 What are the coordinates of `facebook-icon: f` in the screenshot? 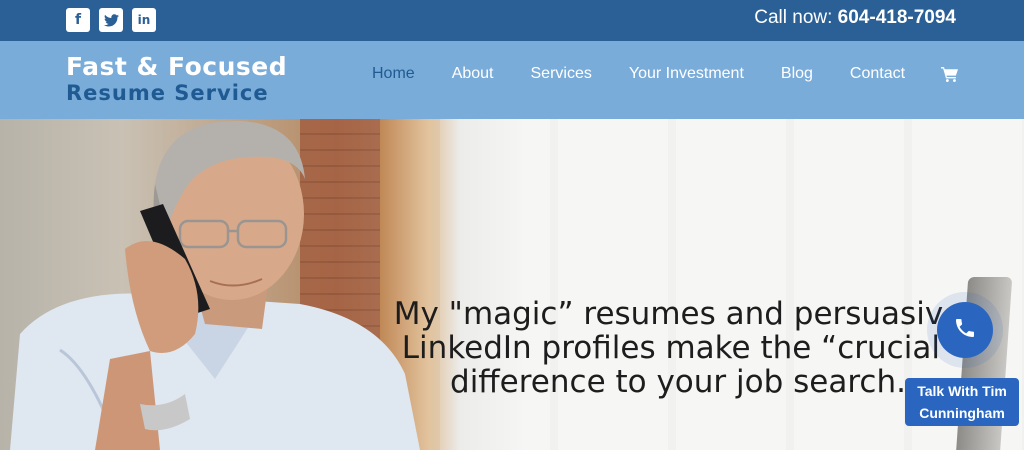 It's located at (78, 20).